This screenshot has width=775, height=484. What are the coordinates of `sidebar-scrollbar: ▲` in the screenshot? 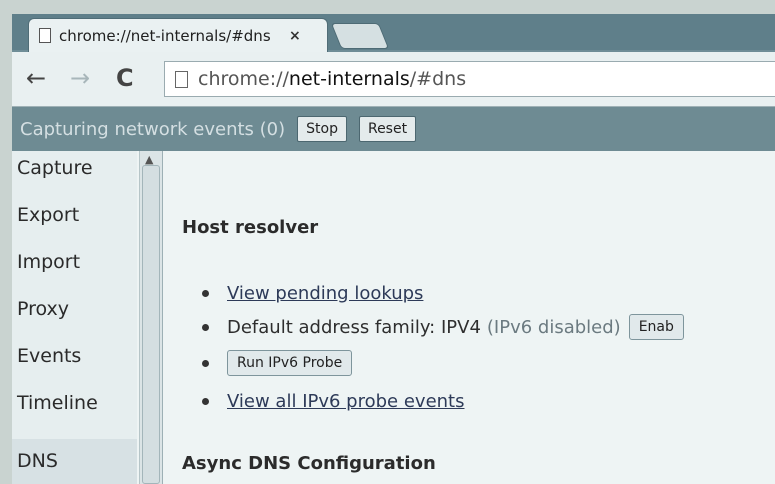 It's located at (151, 317).